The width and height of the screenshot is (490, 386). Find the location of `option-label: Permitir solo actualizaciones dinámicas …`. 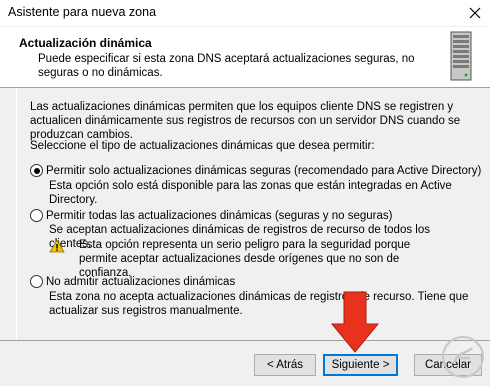

option-label: Permitir solo actualizaciones dinámicas … is located at coordinates (264, 170).